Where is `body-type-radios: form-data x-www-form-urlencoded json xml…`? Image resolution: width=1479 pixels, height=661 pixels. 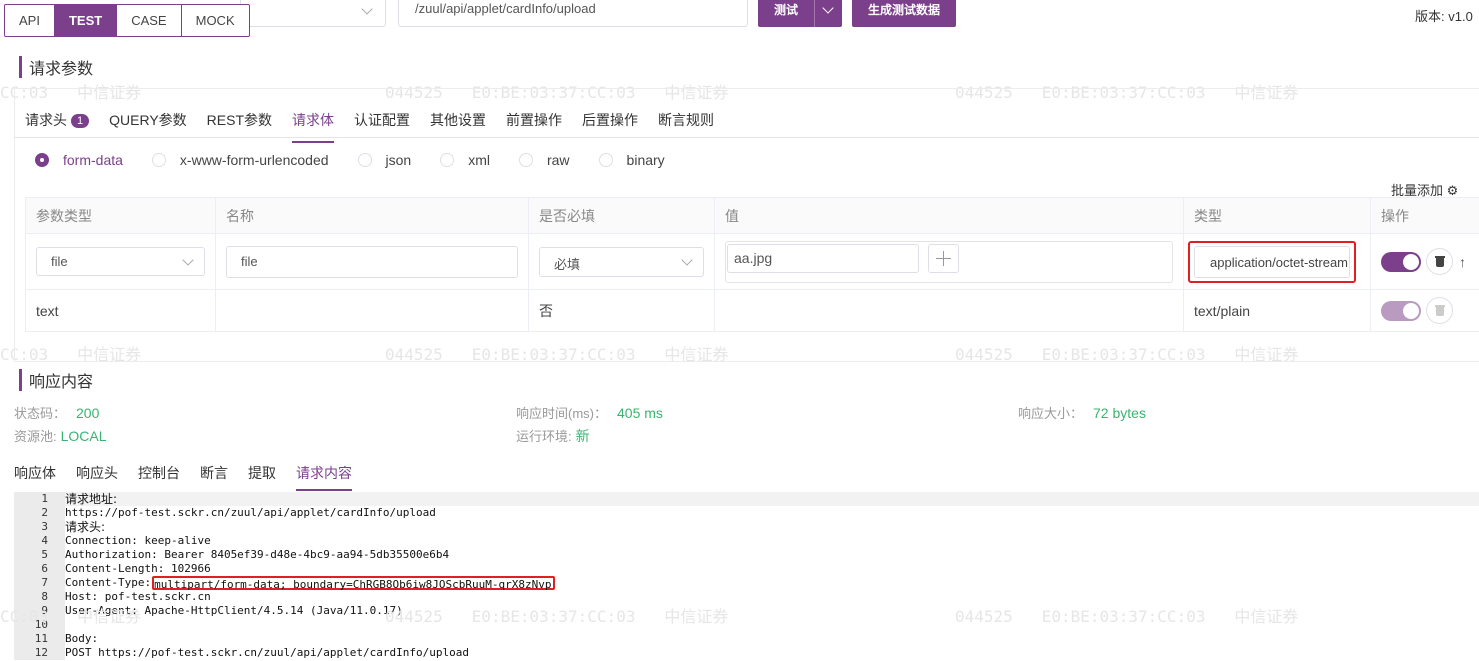 body-type-radios: form-data x-www-form-urlencoded json xml… is located at coordinates (361, 160).